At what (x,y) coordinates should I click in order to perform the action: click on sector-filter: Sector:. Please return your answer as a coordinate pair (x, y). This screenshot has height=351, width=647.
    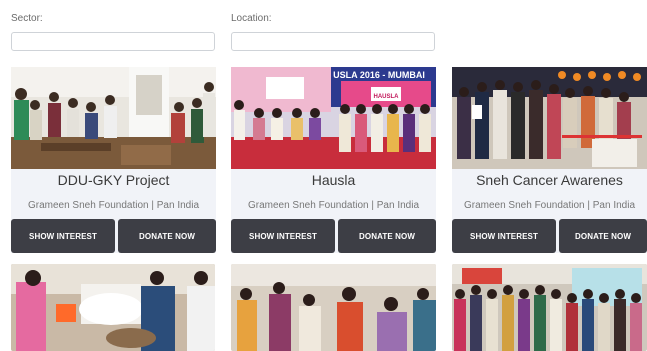
    Looking at the image, I should click on (113, 32).